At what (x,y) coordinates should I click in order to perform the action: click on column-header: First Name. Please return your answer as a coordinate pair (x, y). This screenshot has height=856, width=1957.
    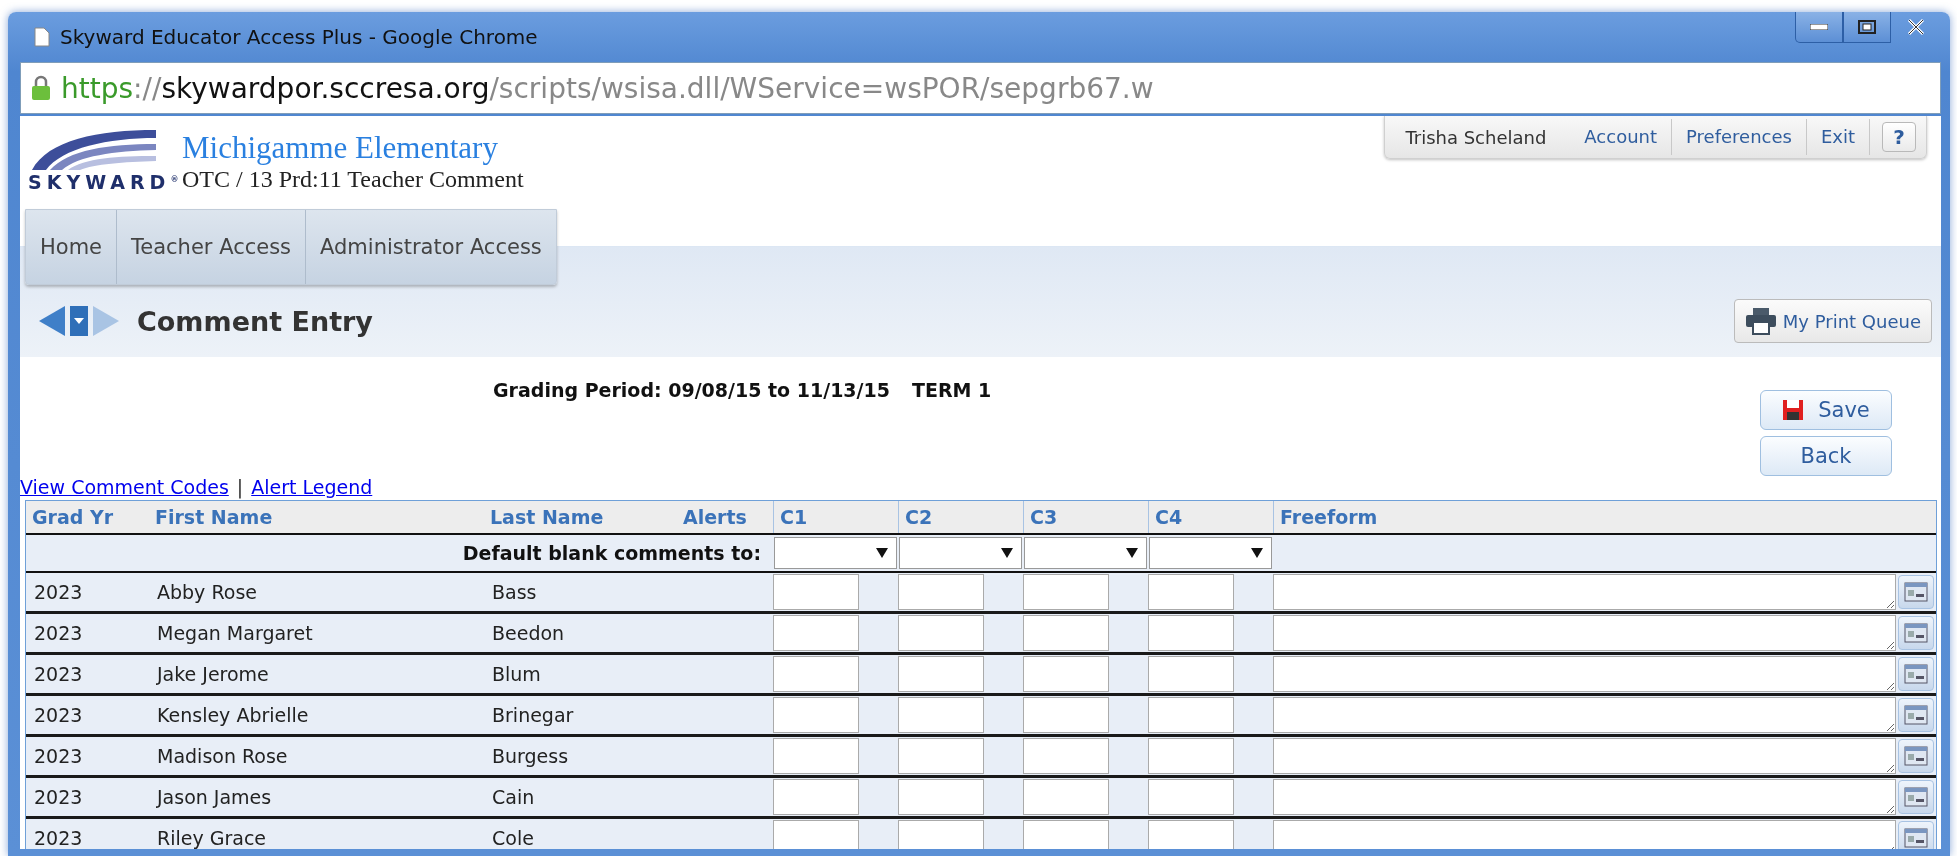
    Looking at the image, I should click on (214, 517).